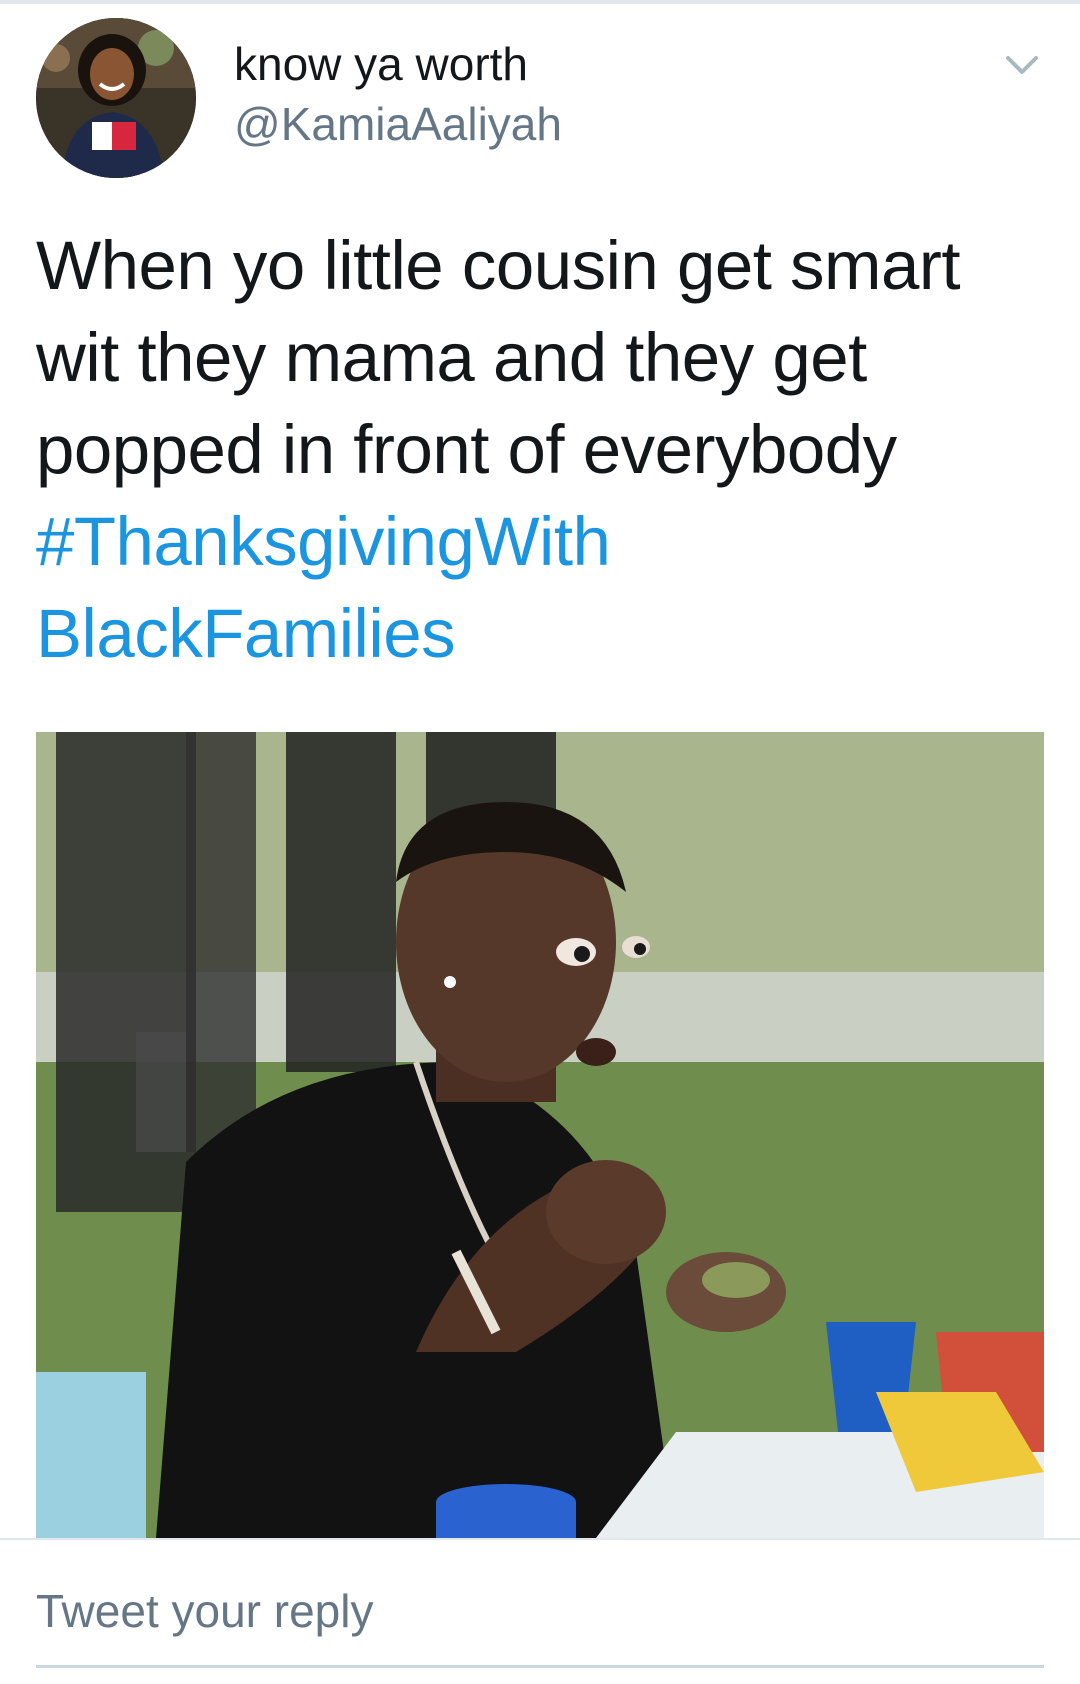 The width and height of the screenshot is (1080, 1684). I want to click on tweet-header: know ya worth @KamiaAaliyah, so click(540, 98).